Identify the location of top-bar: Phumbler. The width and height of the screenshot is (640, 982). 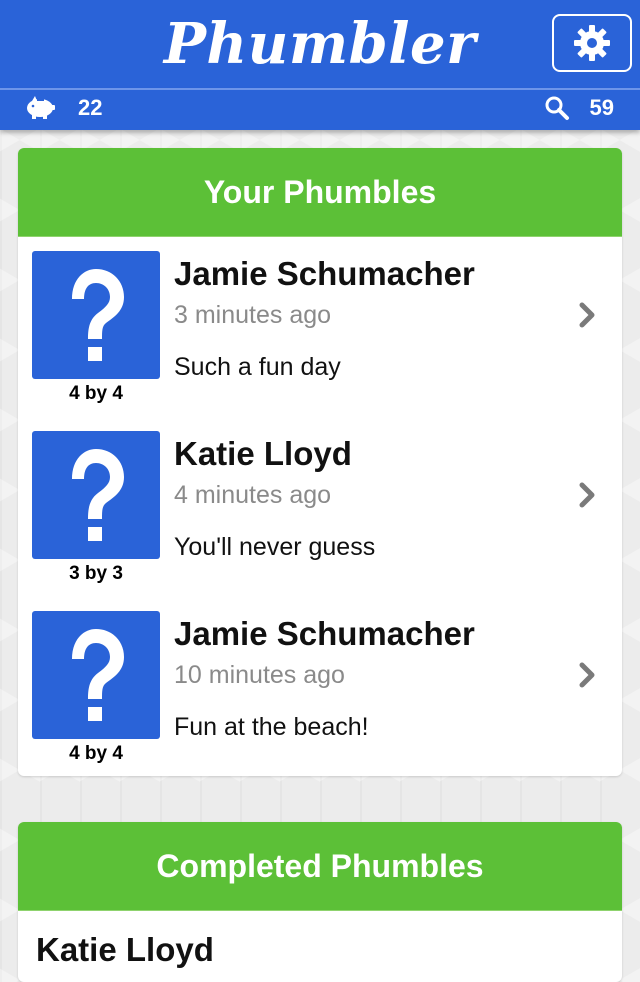
(320, 44).